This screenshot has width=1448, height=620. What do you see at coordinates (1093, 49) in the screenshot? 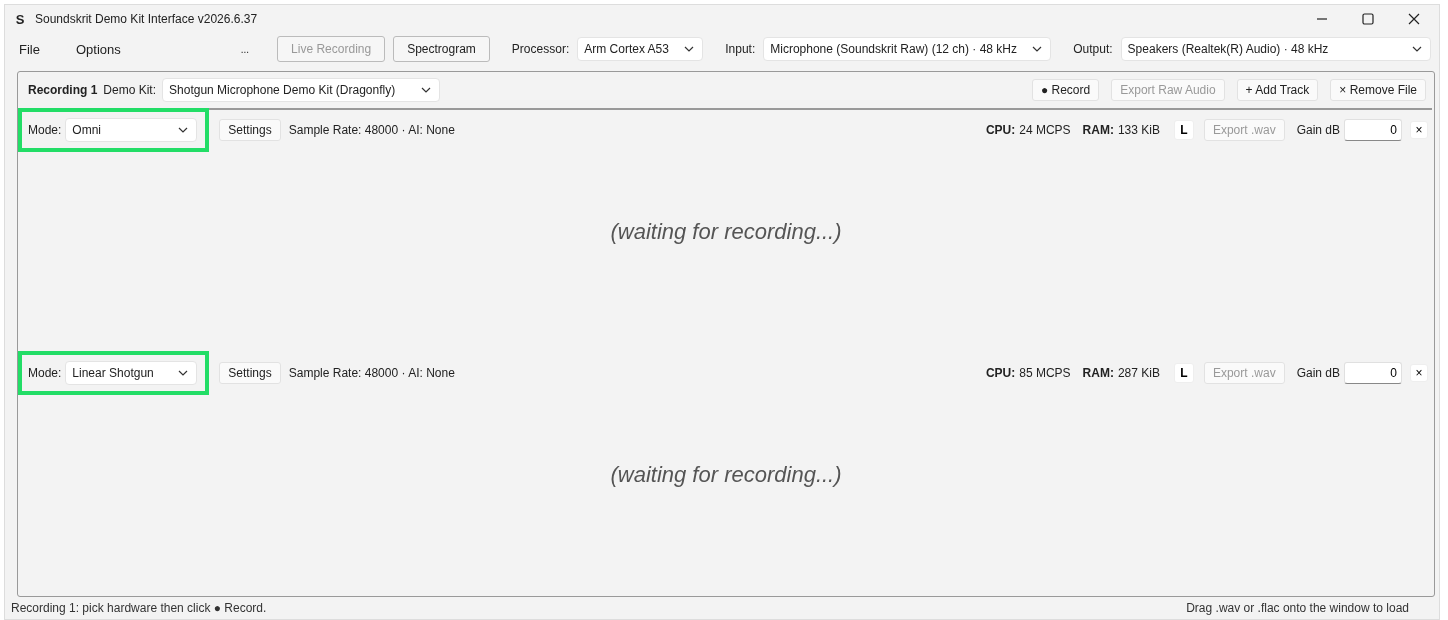
I see `select-label: Output:` at bounding box center [1093, 49].